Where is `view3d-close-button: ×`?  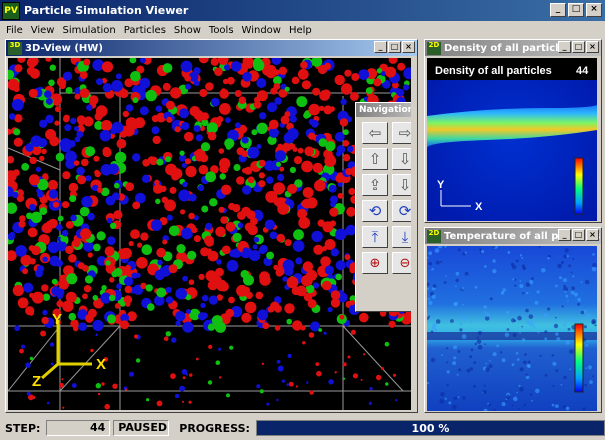 view3d-close-button: × is located at coordinates (408, 47).